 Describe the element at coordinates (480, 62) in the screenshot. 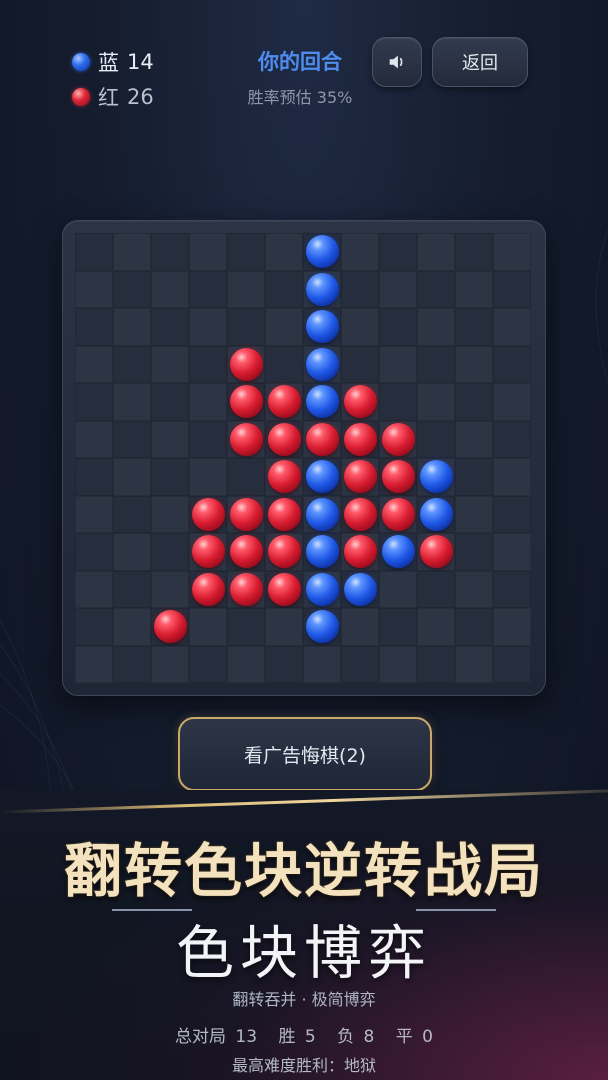

I see `back-button: 返回` at that location.